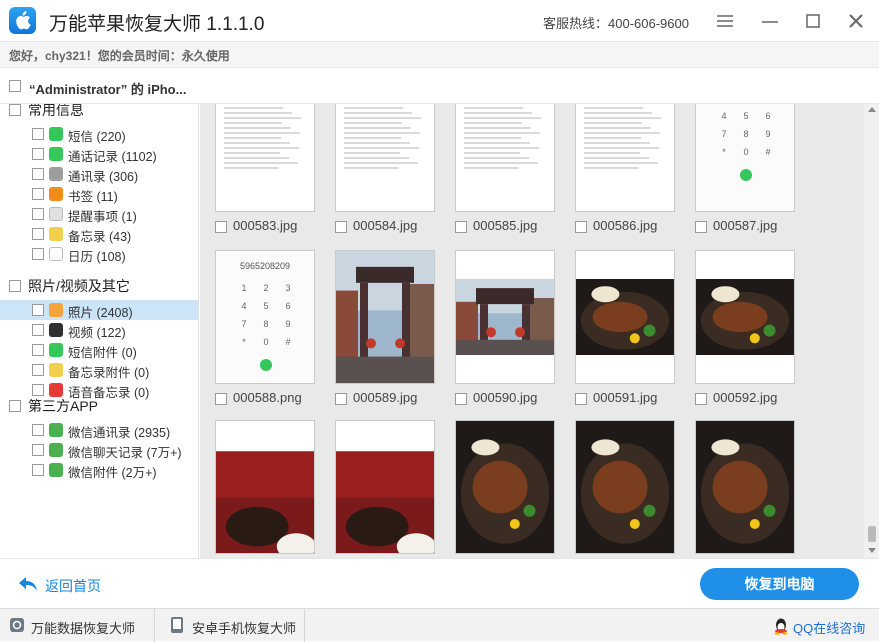 The image size is (879, 642). I want to click on android-phone-icon, so click(177, 625).